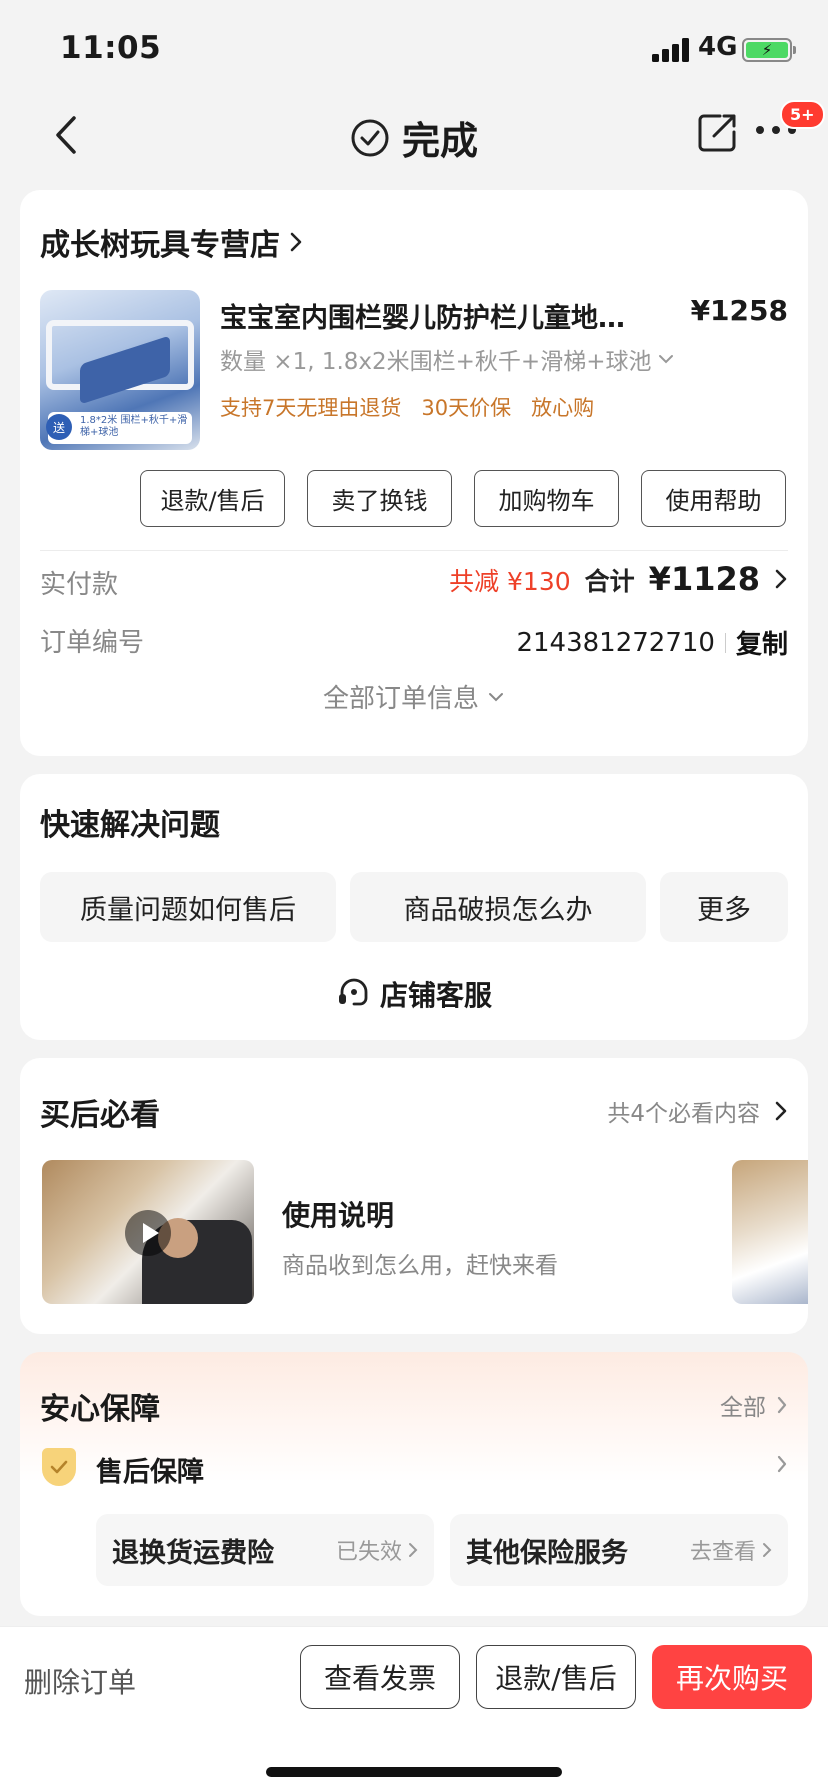 The width and height of the screenshot is (828, 1792). What do you see at coordinates (59, 427) in the screenshot?
I see `thumb-badge: 送` at bounding box center [59, 427].